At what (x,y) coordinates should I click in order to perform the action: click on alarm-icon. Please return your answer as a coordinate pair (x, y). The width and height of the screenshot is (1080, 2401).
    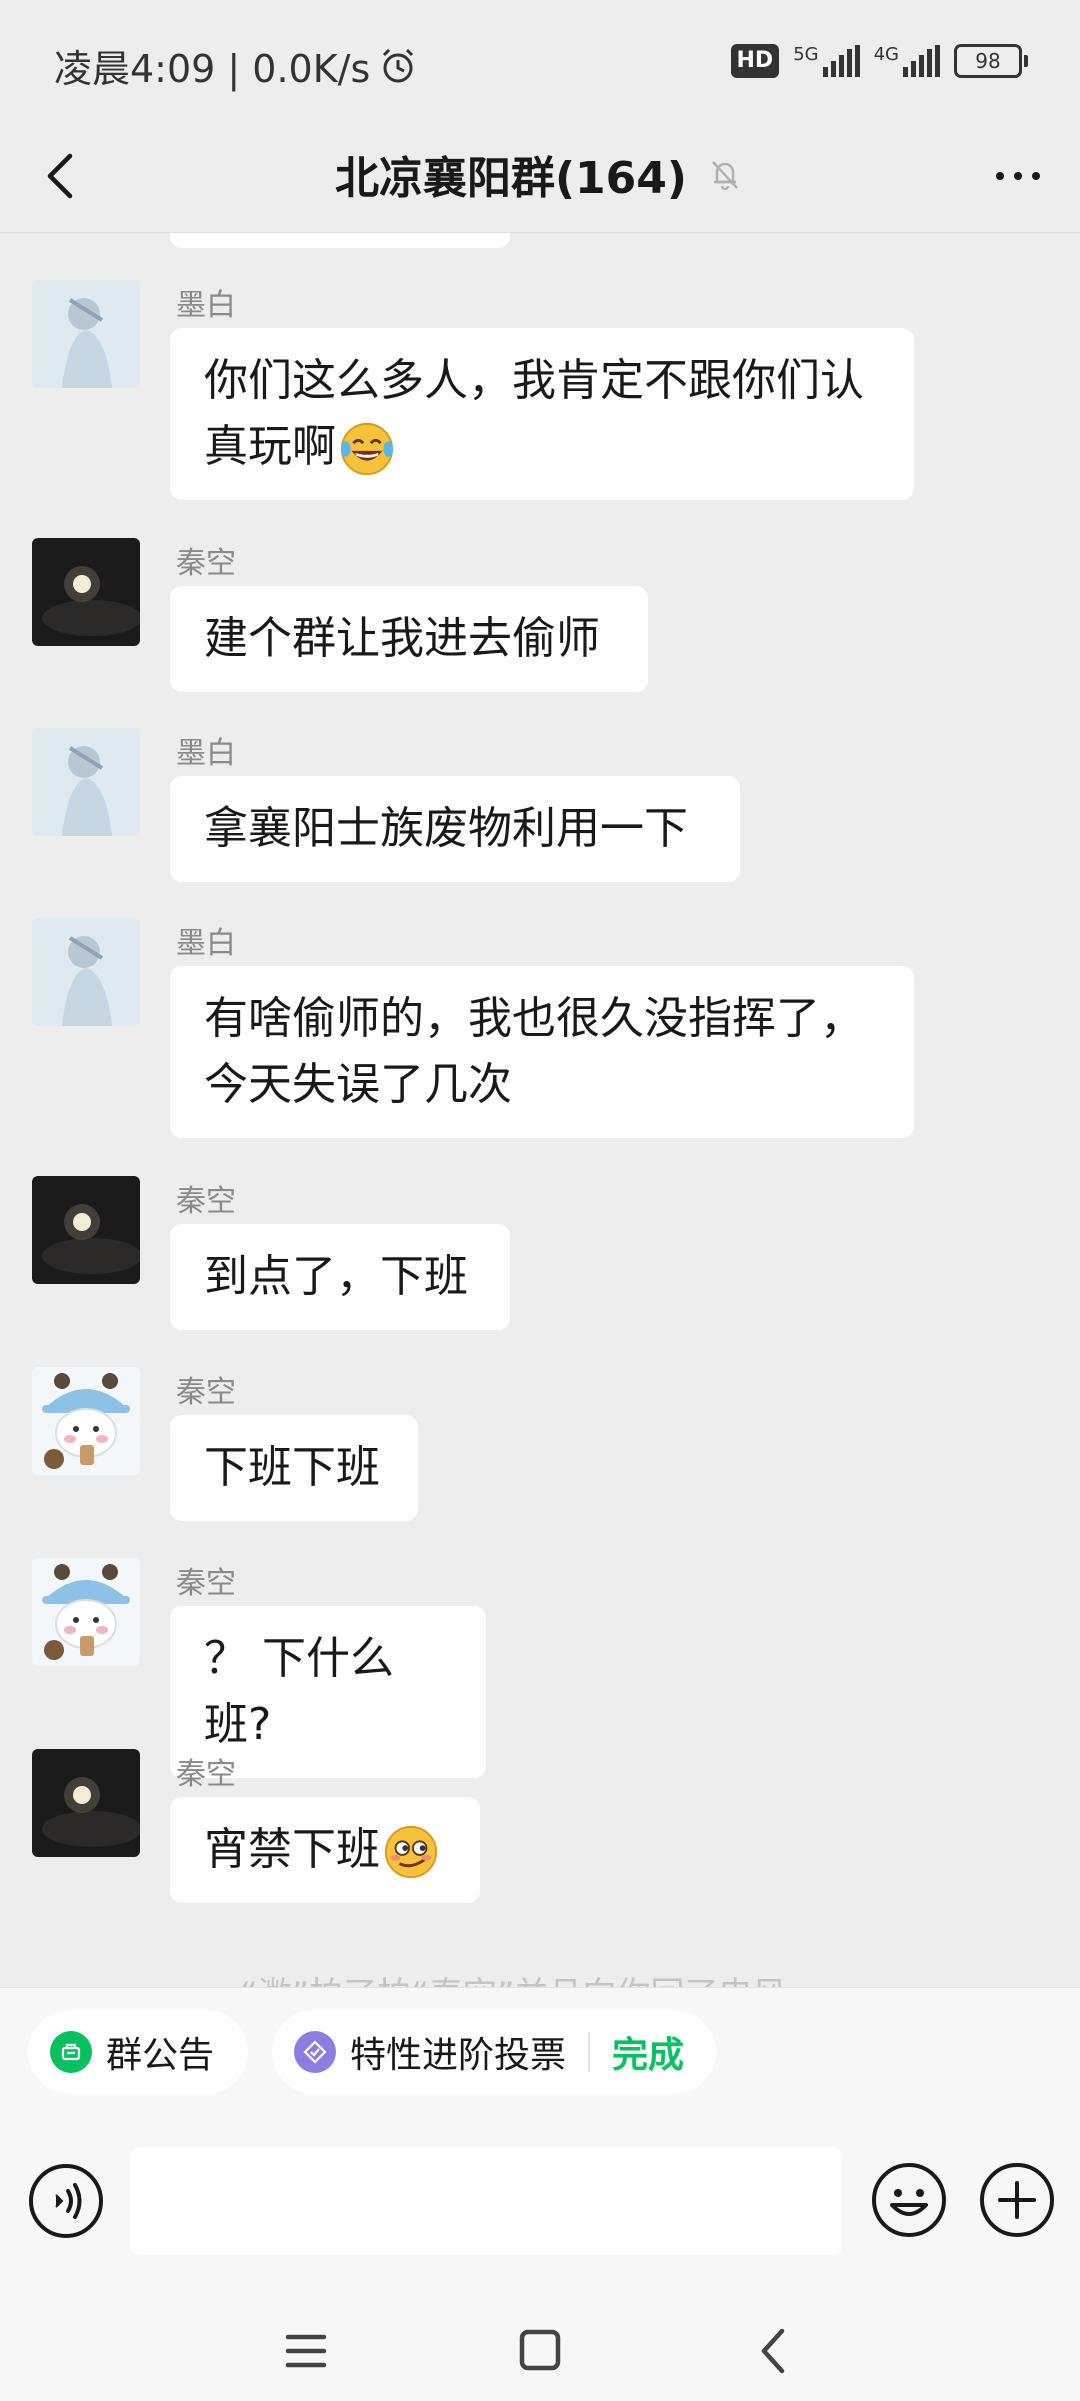
    Looking at the image, I should click on (398, 65).